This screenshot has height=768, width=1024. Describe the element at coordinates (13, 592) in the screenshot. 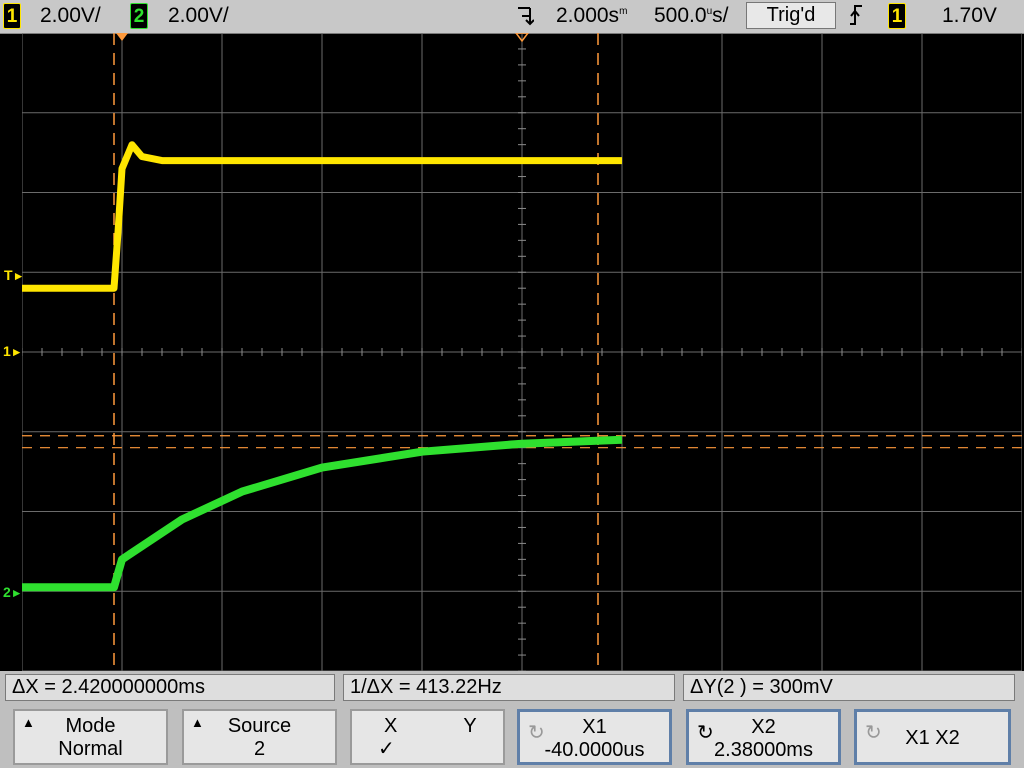

I see `channel-2-ground-marker: 2►` at that location.